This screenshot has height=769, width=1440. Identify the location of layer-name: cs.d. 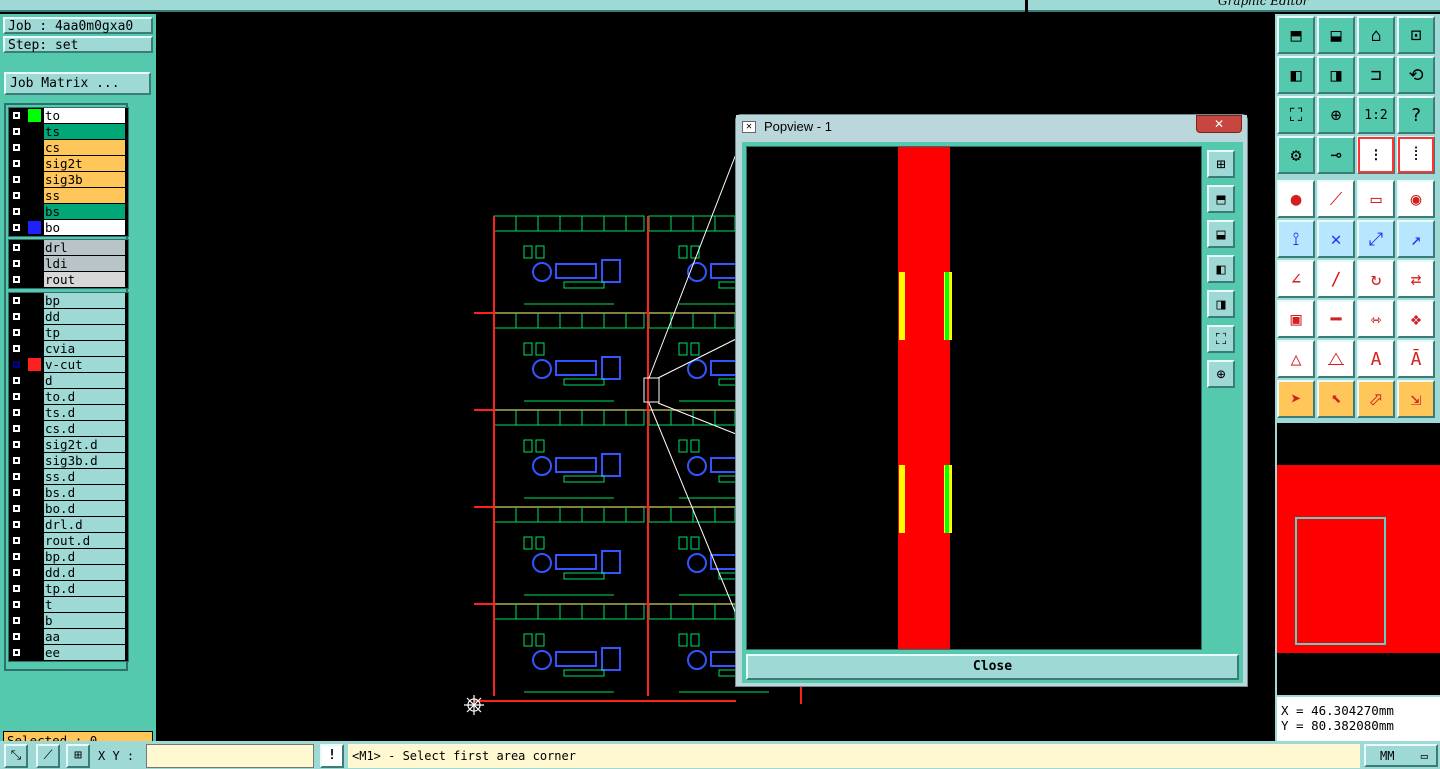
(84, 428).